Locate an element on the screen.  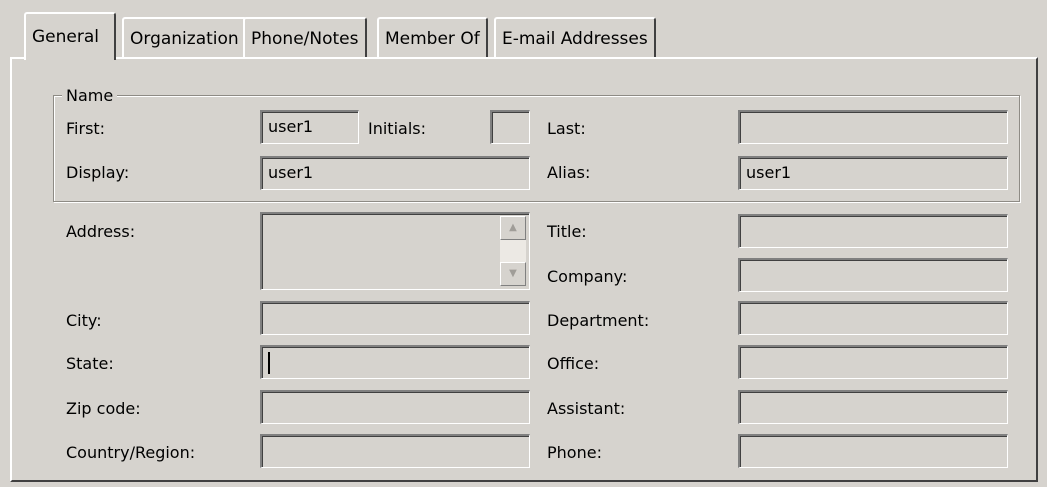
department-field is located at coordinates (873, 318).